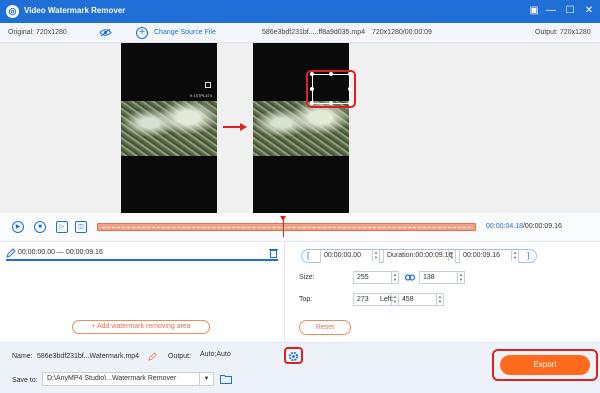 The width and height of the screenshot is (600, 393). Describe the element at coordinates (300, 11) in the screenshot. I see `title-bar: ◎ Video Watermark Remover ▣ — ☐ ✕` at that location.